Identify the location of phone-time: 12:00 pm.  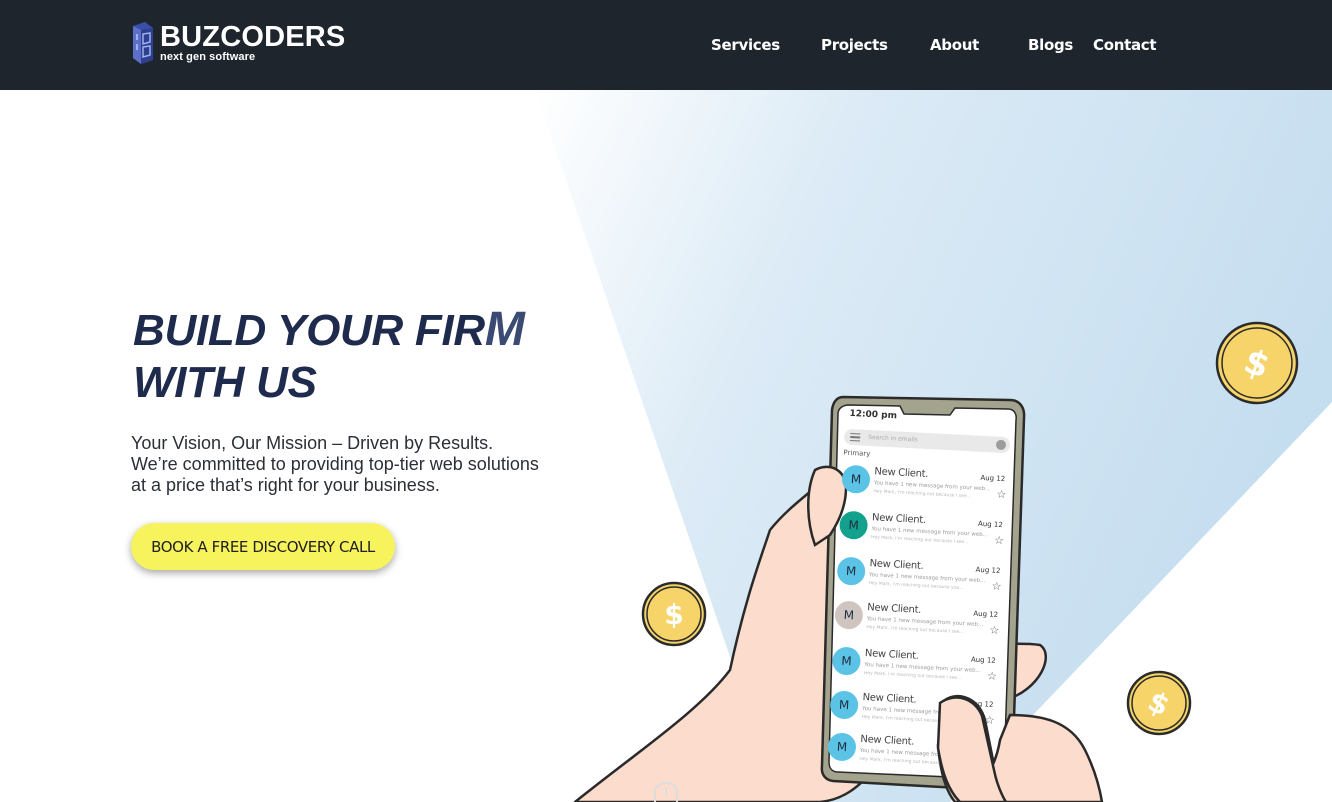
(873, 415).